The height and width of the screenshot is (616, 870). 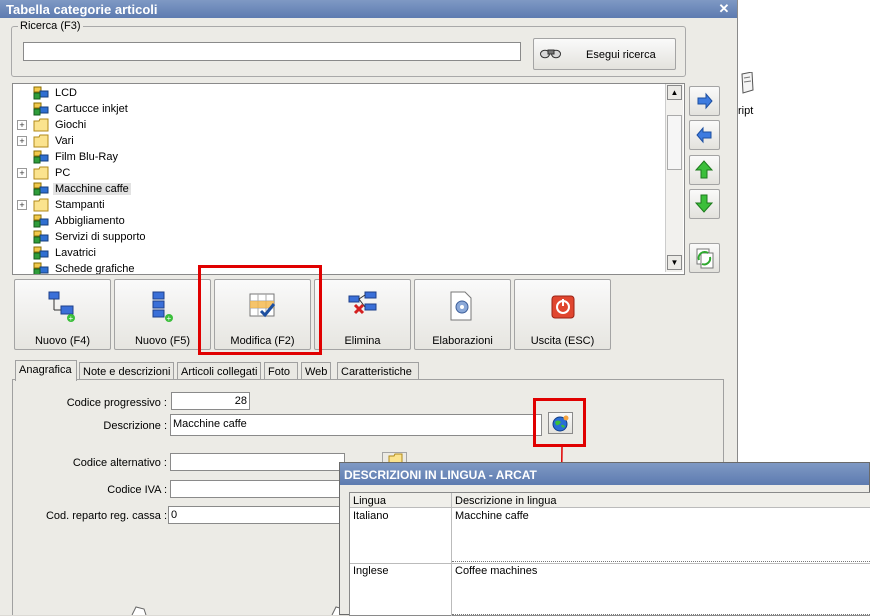 What do you see at coordinates (661, 516) in the screenshot?
I see `table-cell-descrizione: Macchine caffe` at bounding box center [661, 516].